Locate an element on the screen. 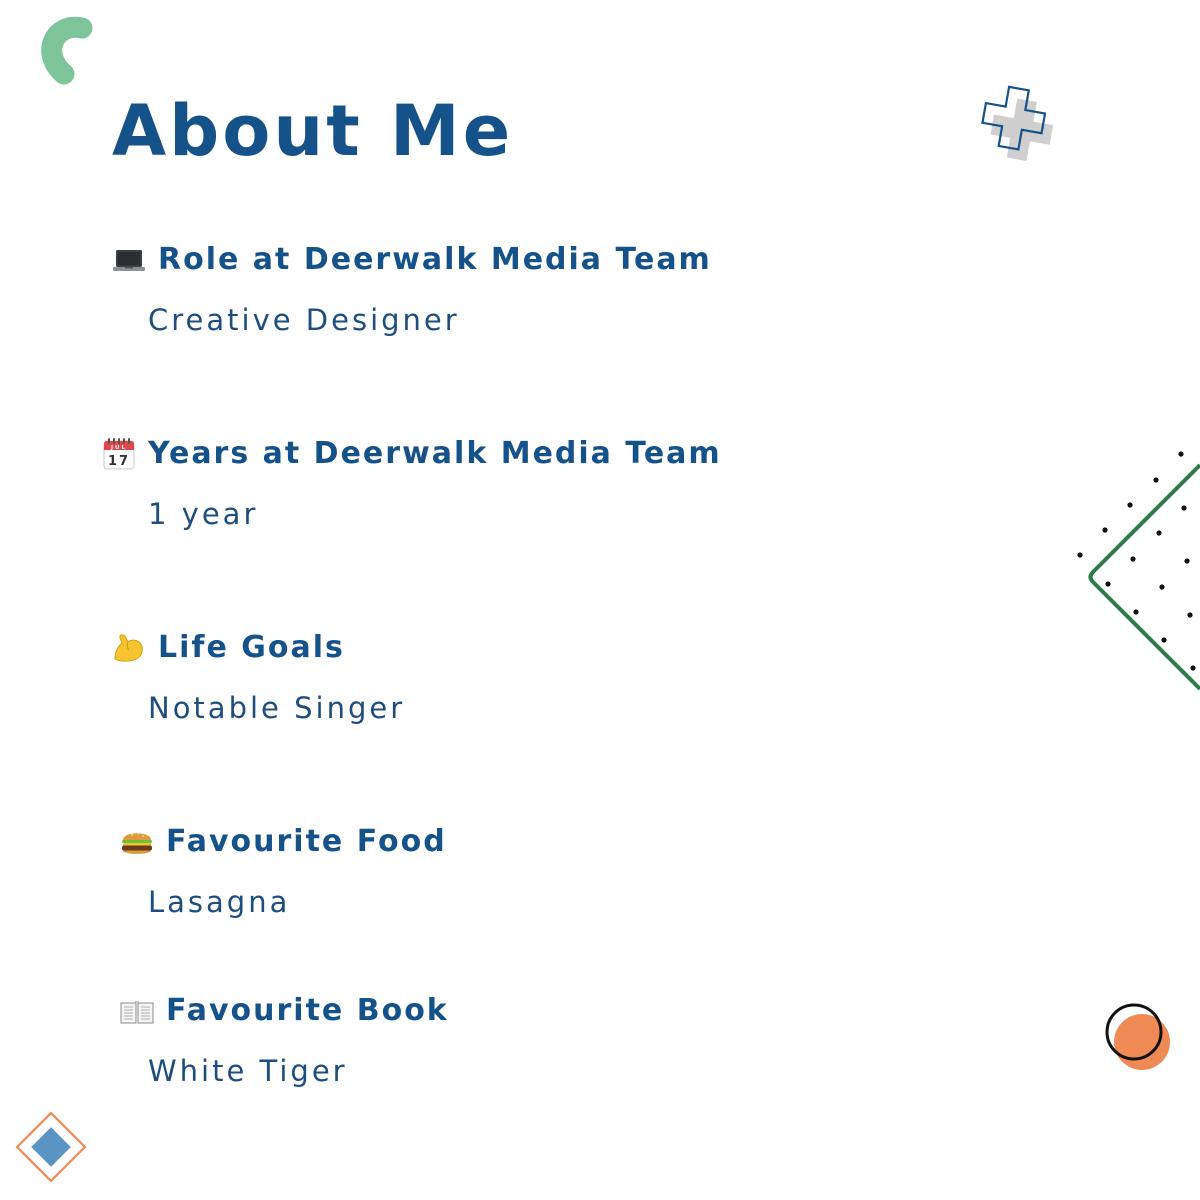 The height and width of the screenshot is (1200, 1200). open-book-icon is located at coordinates (137, 1011).